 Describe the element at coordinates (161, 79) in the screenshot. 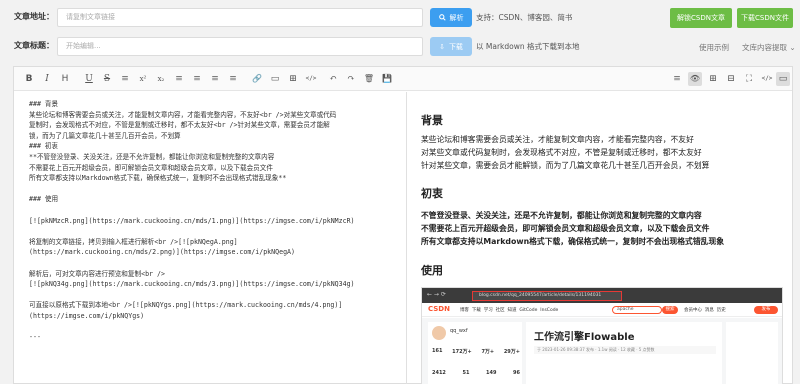

I see `subscript-icon: x₂` at that location.